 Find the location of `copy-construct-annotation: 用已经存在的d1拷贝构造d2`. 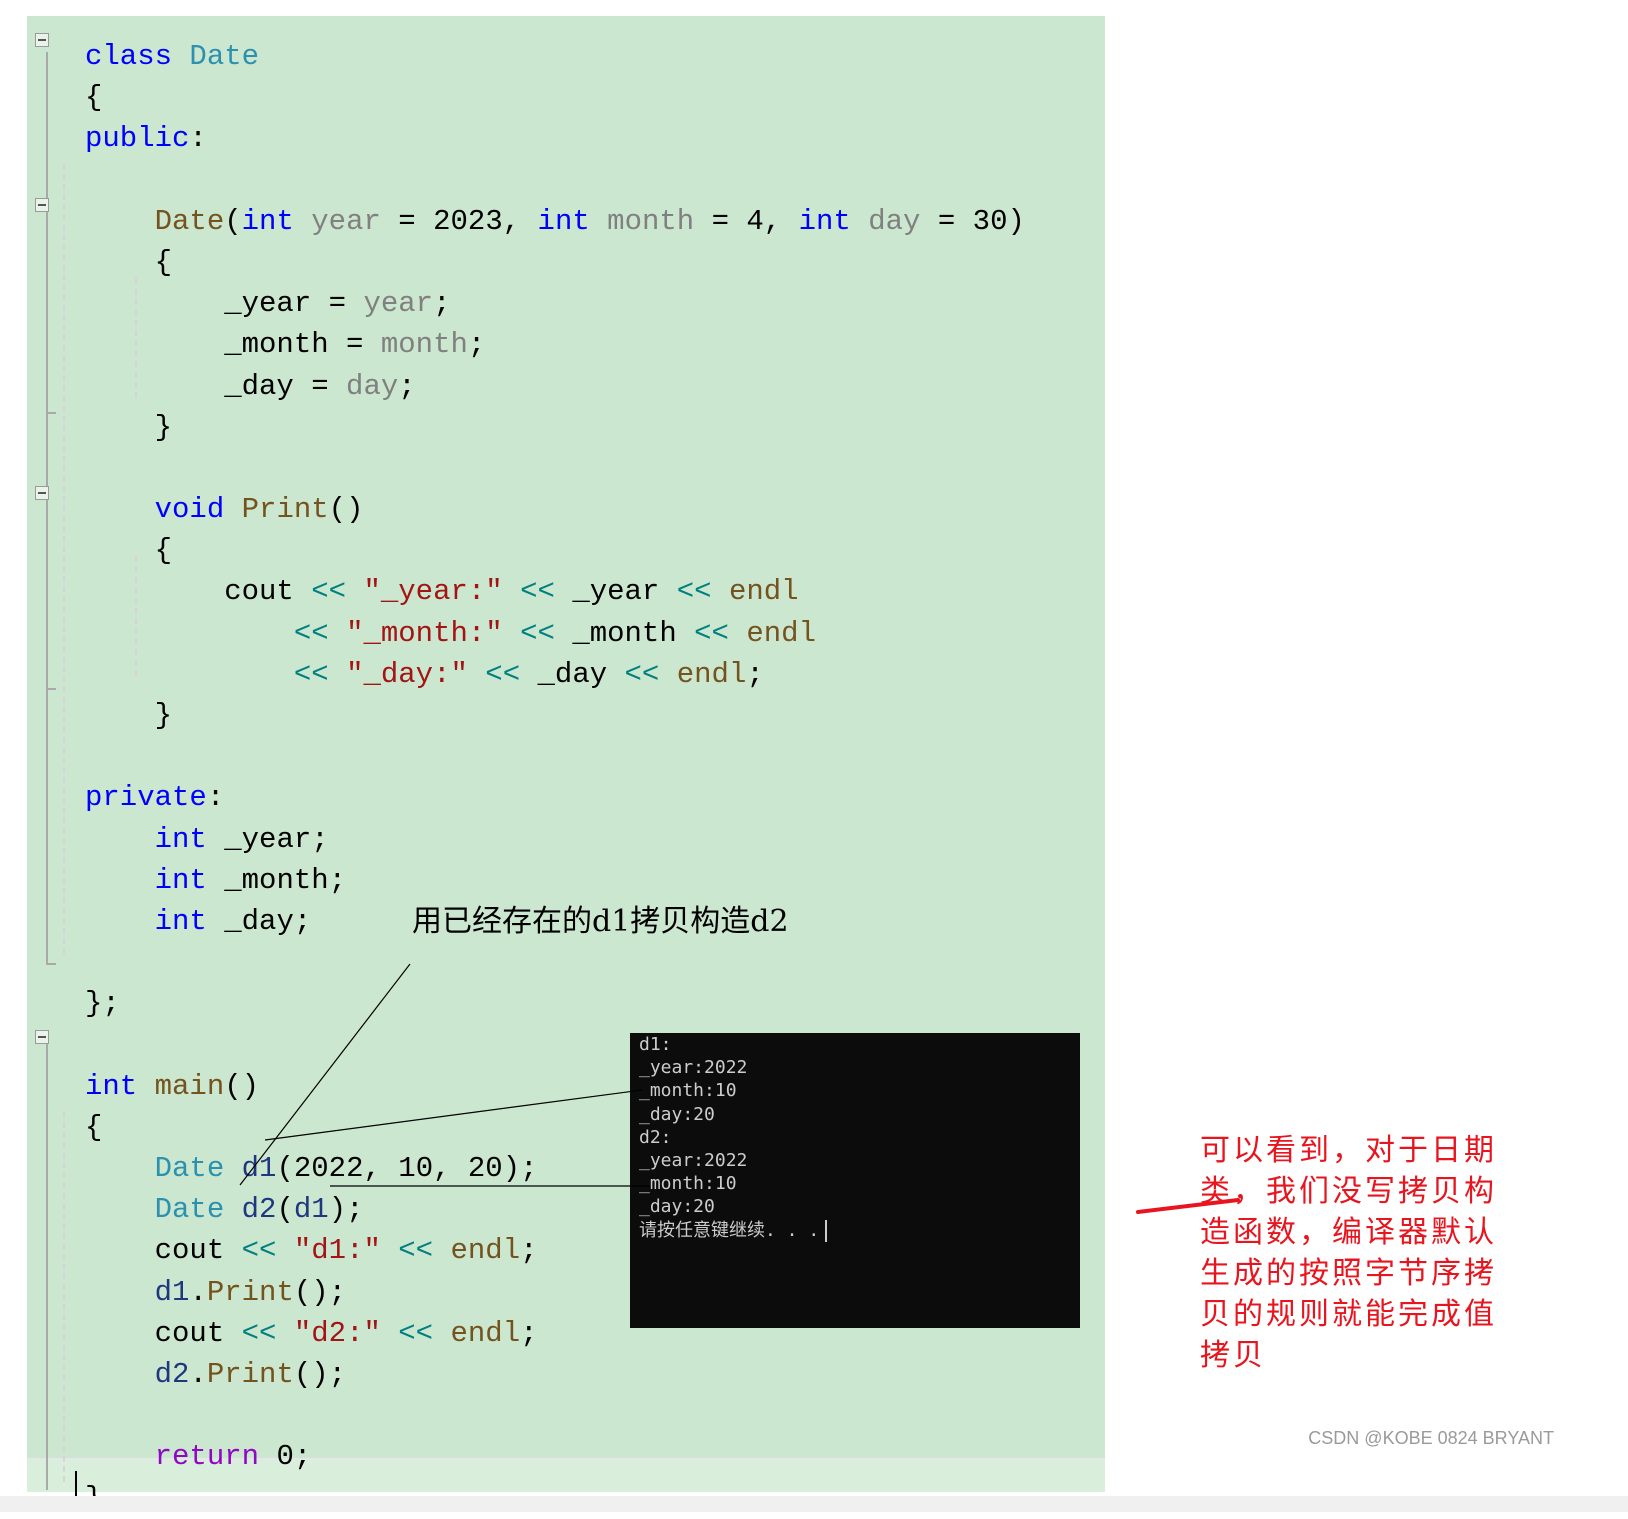

copy-construct-annotation: 用已经存在的d1拷贝构造d2 is located at coordinates (600, 921).